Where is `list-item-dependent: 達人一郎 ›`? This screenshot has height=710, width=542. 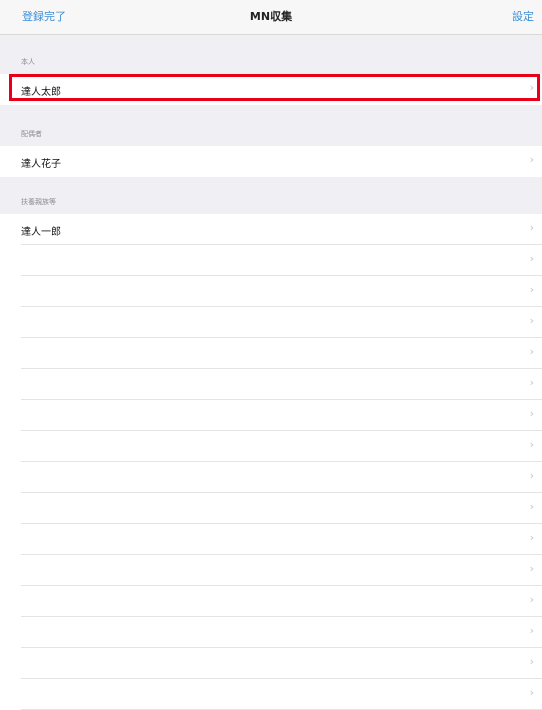 list-item-dependent: 達人一郎 › is located at coordinates (271, 229).